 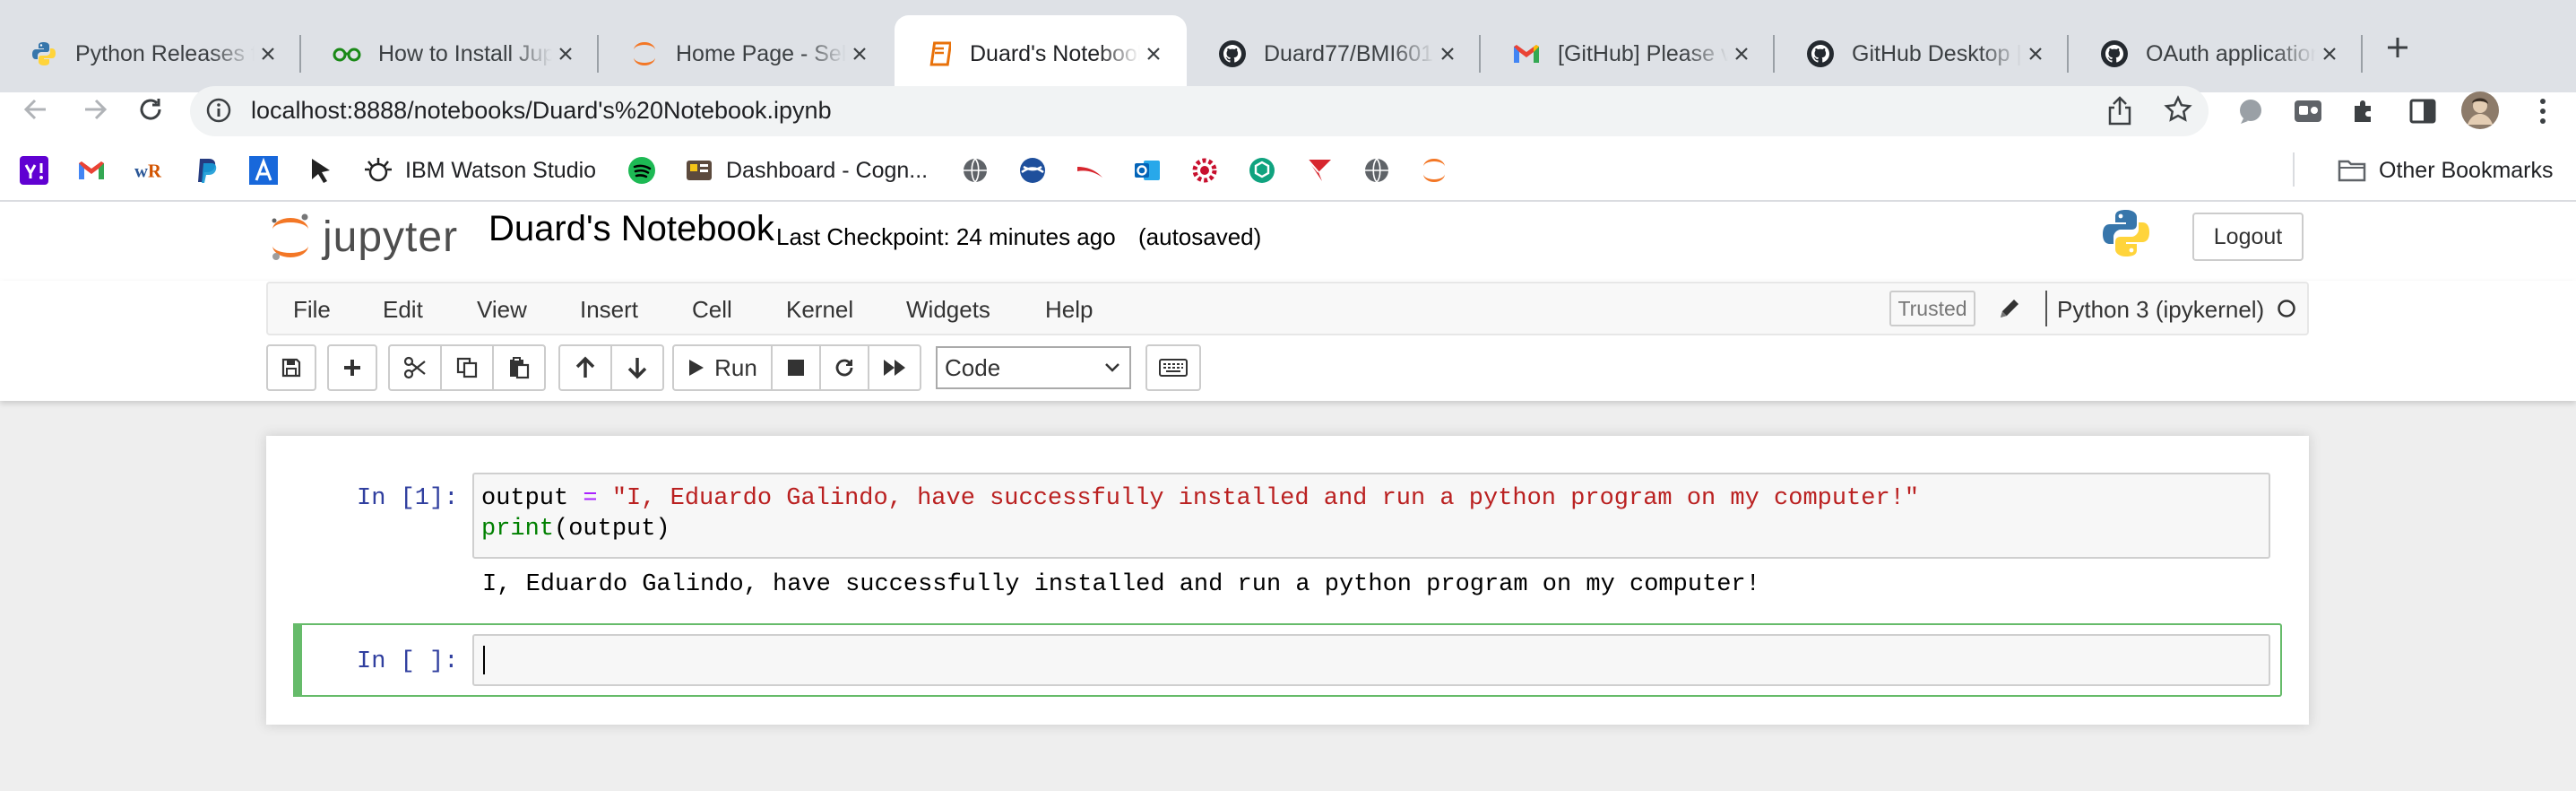 What do you see at coordinates (95, 109) in the screenshot?
I see `forward-button` at bounding box center [95, 109].